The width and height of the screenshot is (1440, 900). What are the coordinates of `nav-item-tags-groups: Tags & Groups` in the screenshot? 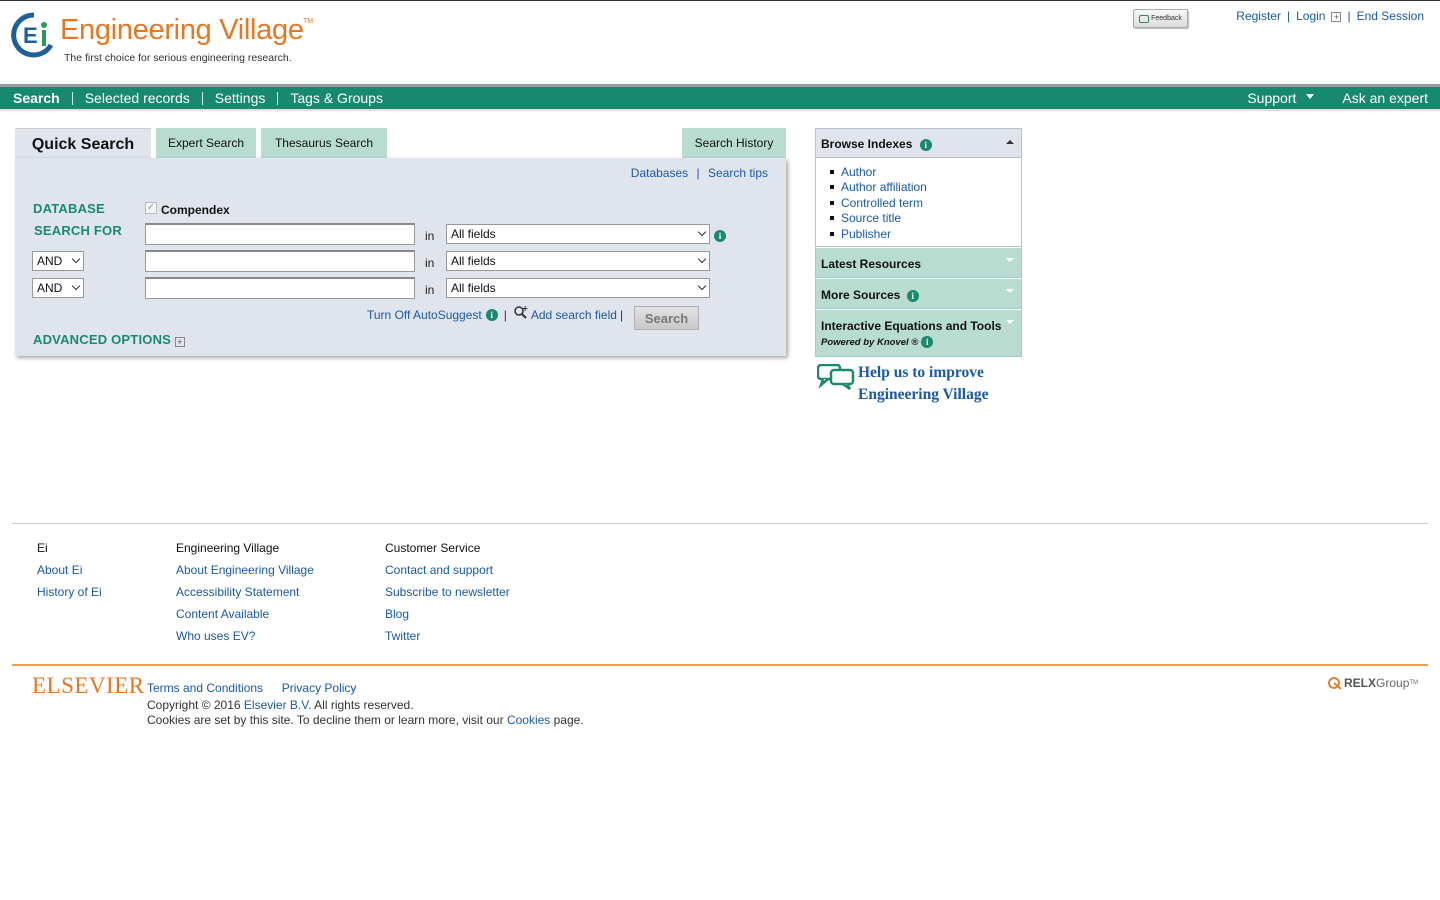 It's located at (336, 98).